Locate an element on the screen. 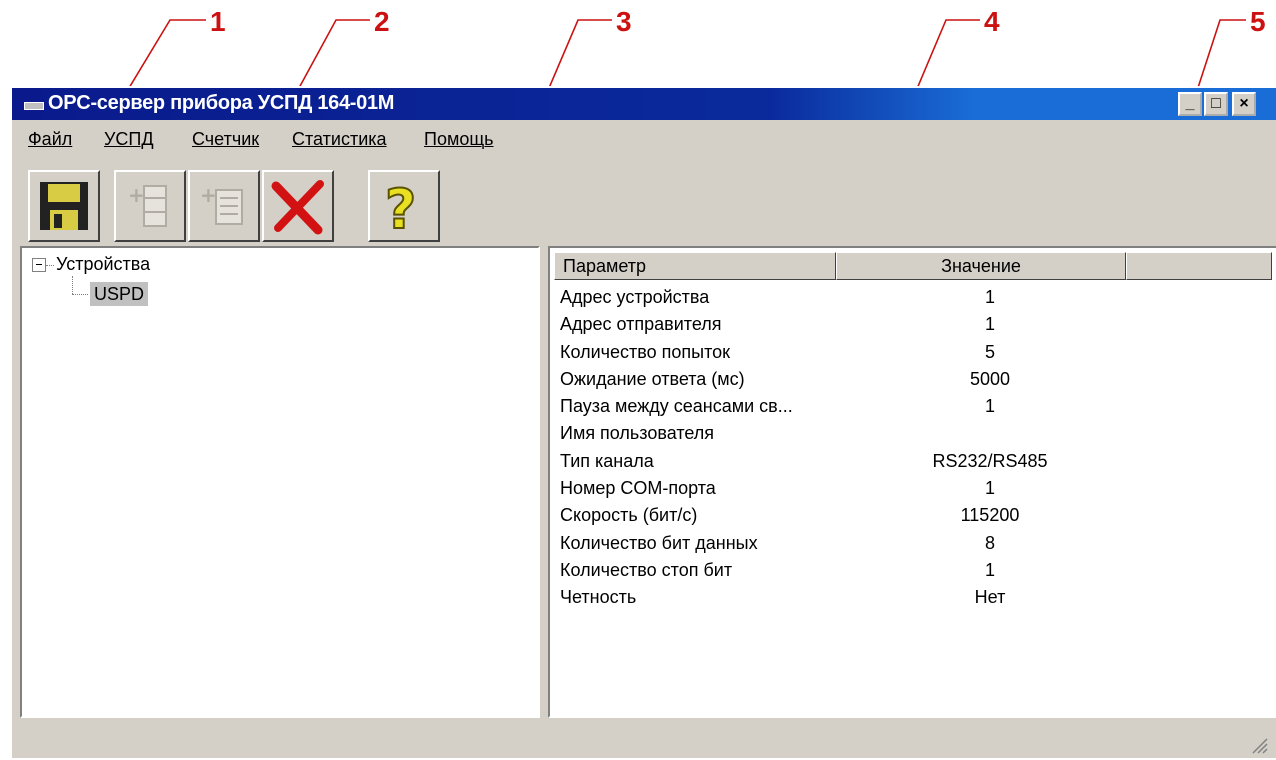  property-value: 5 is located at coordinates (990, 352).